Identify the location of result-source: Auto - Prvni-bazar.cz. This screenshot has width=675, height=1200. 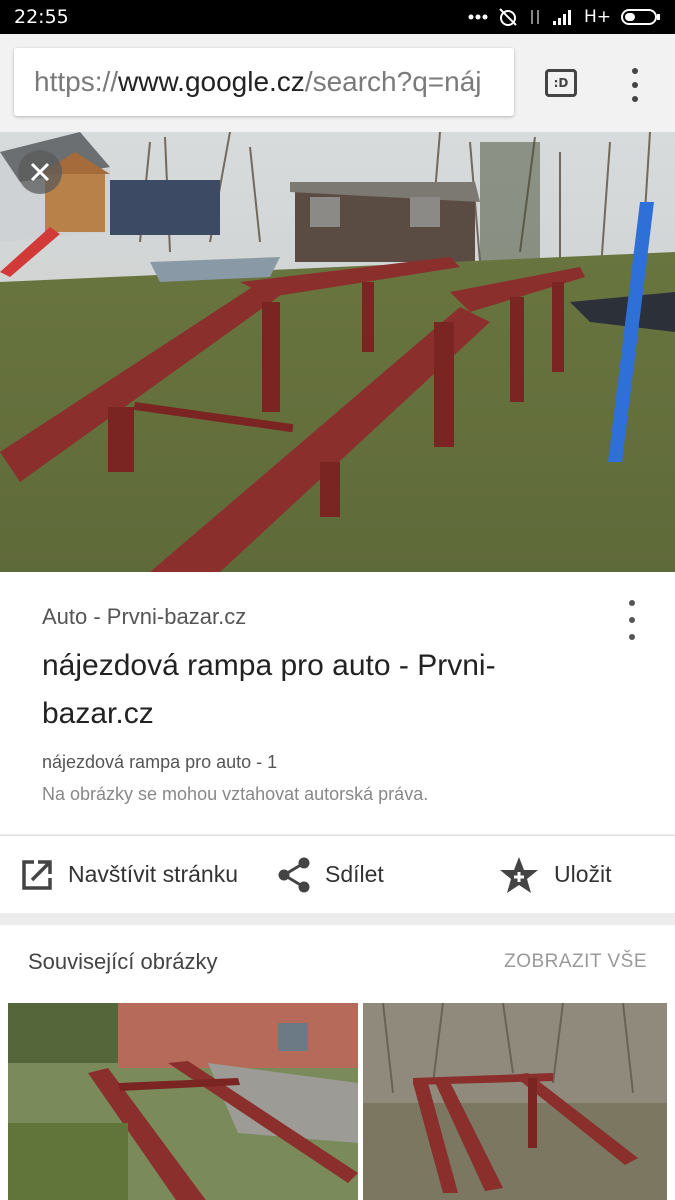
(144, 616).